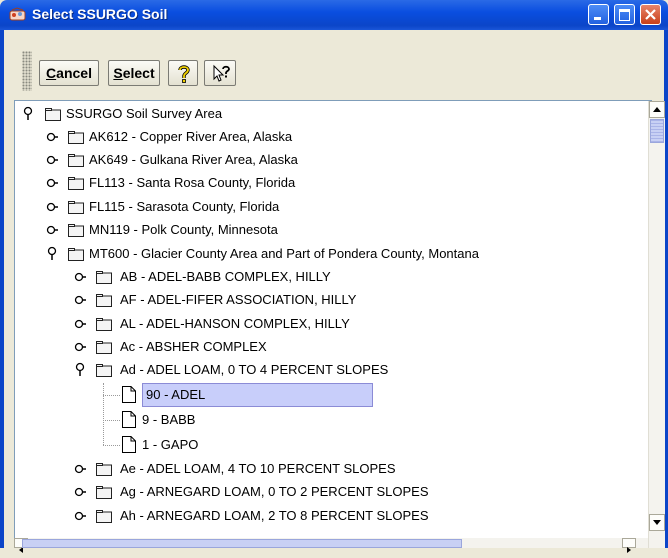 This screenshot has height=558, width=668. I want to click on tree-item-area: AK612 - Copper River Area, Alaska, so click(326, 137).